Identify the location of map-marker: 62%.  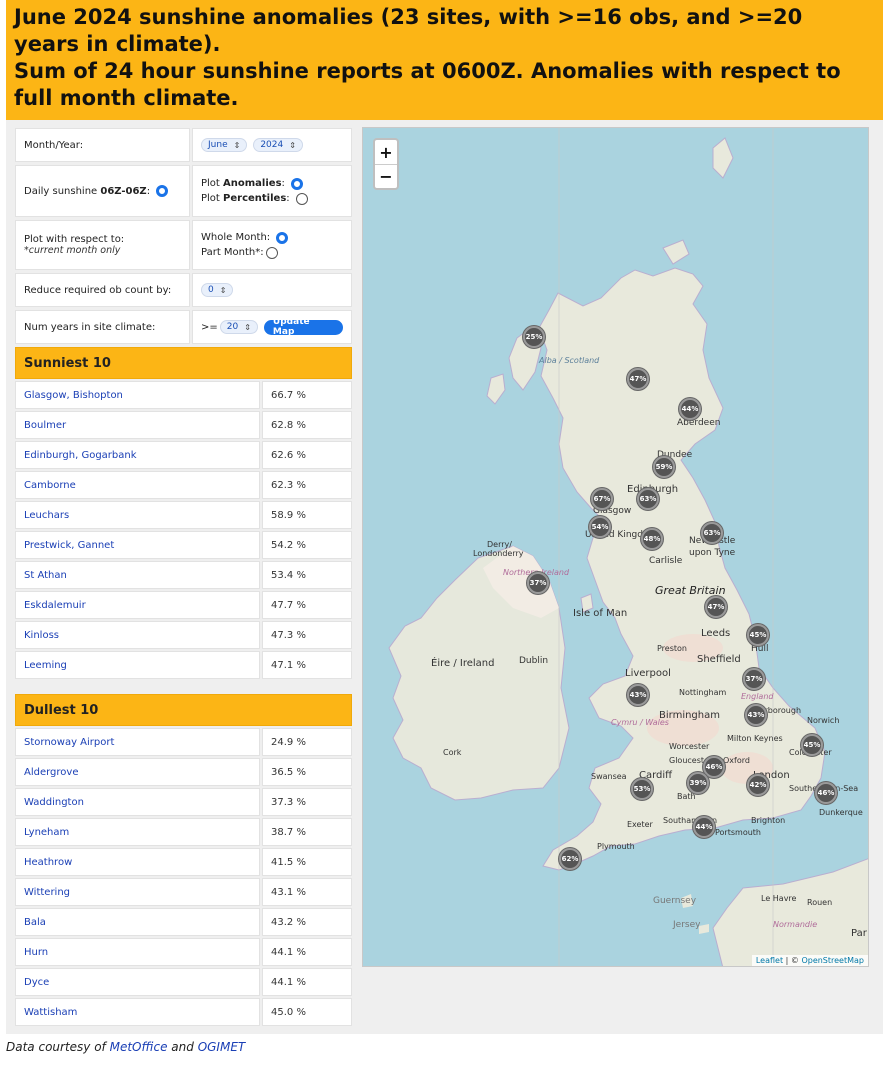
(570, 859).